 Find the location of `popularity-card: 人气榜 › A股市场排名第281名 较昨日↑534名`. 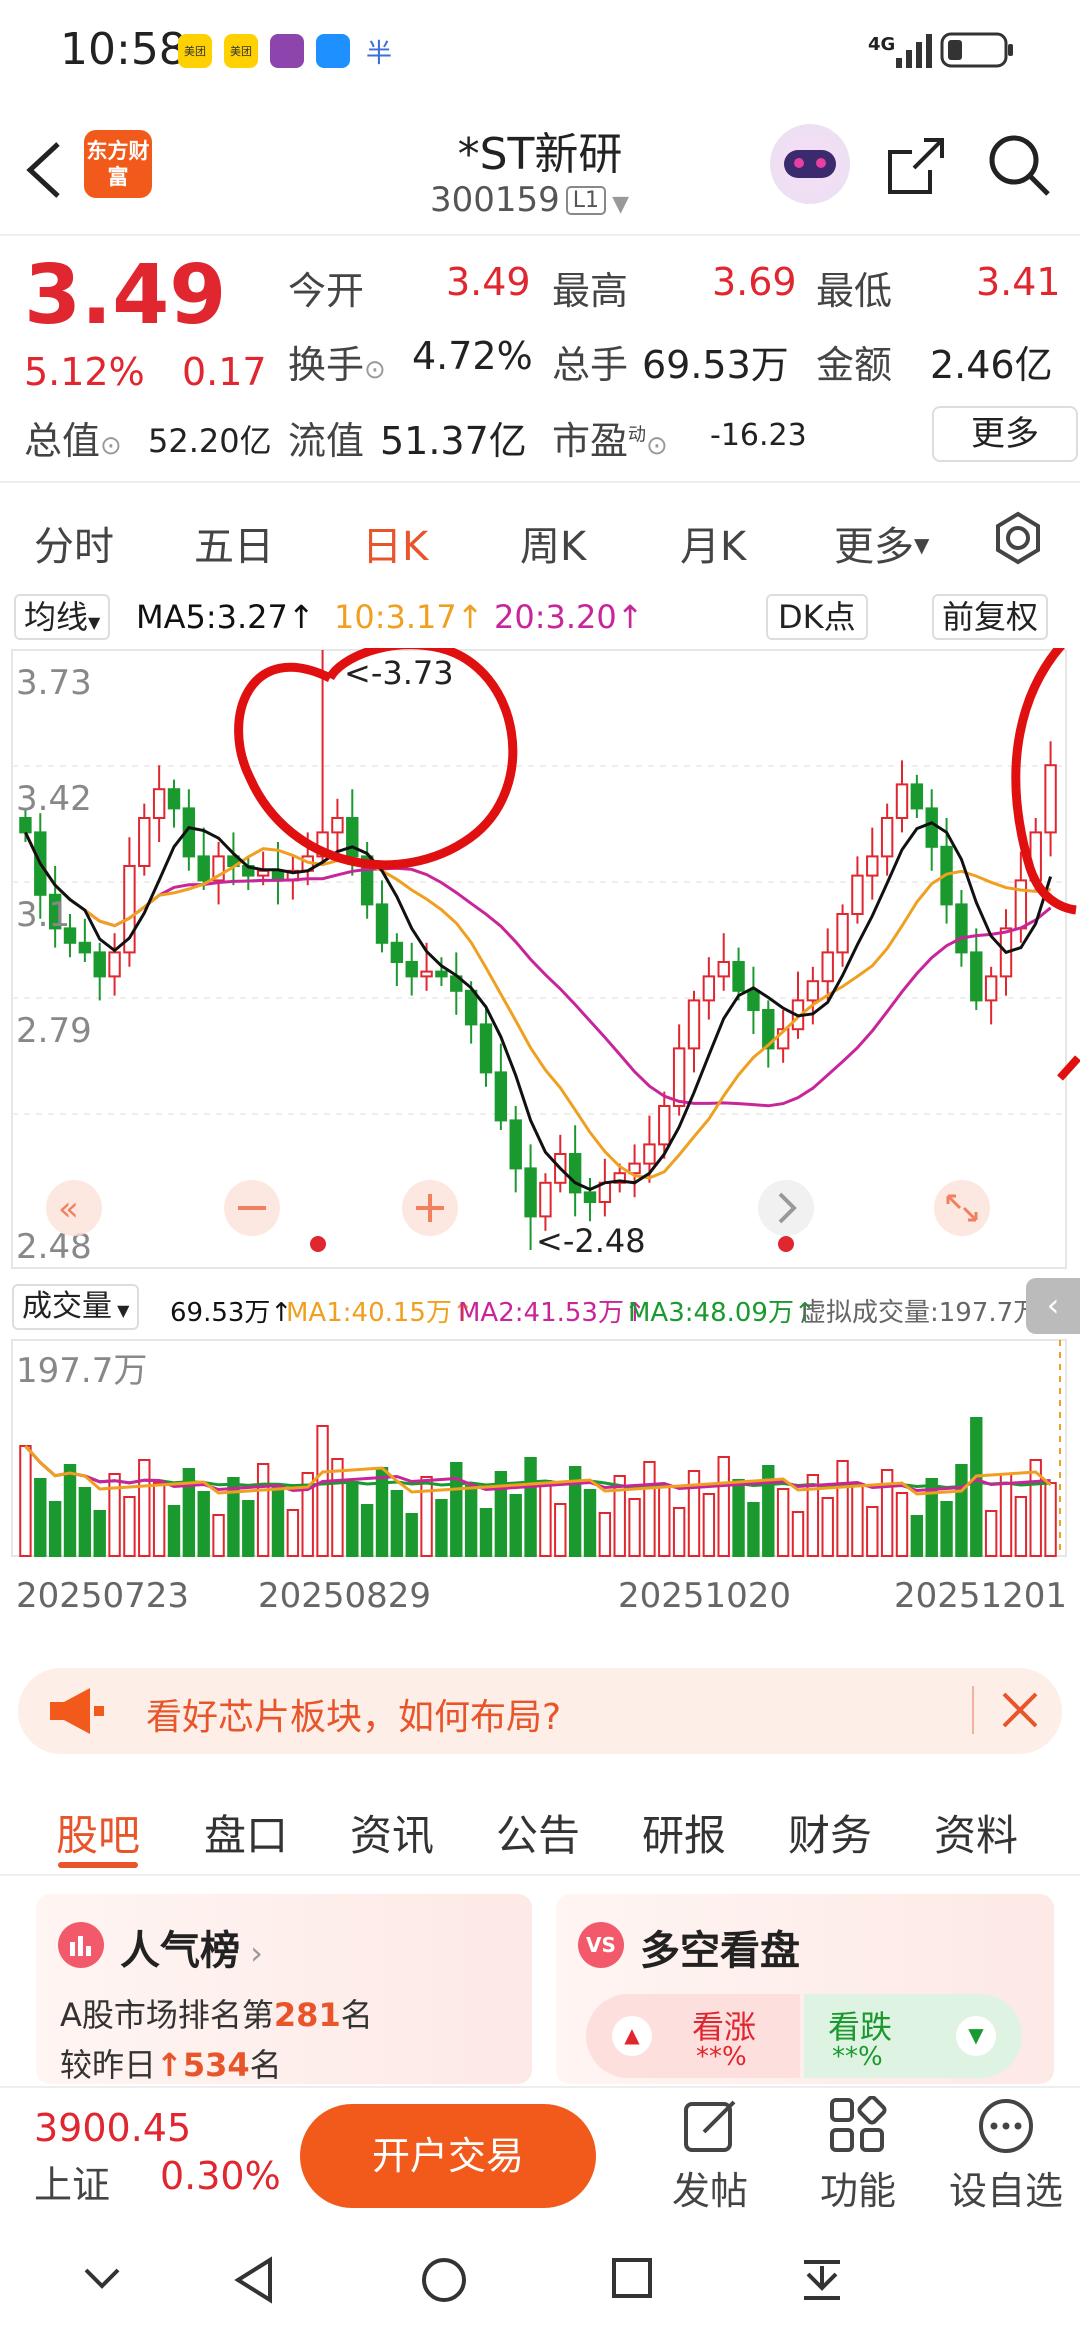

popularity-card: 人气榜 › A股市场排名第281名 较昨日↑534名 is located at coordinates (284, 1989).